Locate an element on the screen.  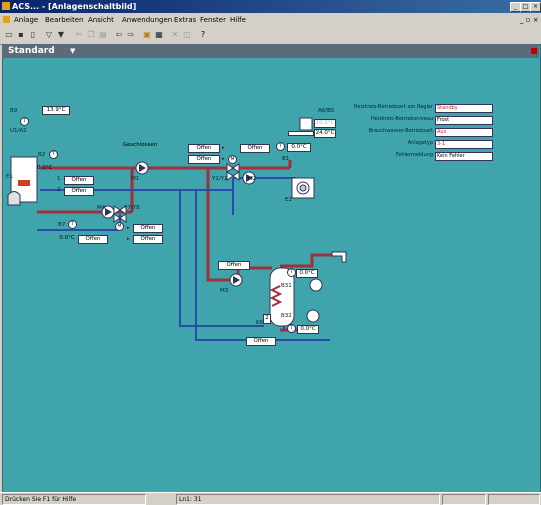
y1y2-motor-icon: M is located at coordinates (232, 159).